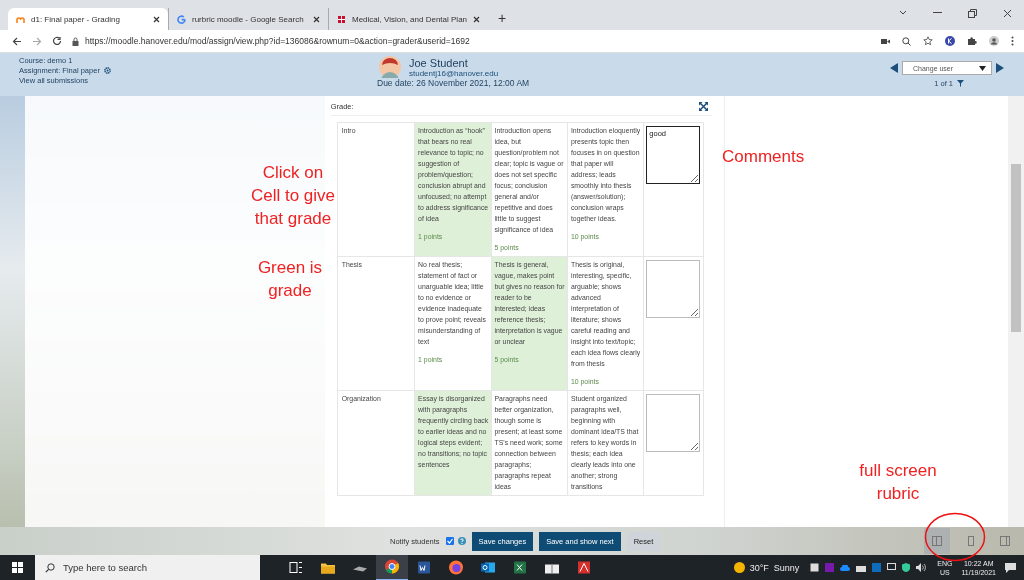  Describe the element at coordinates (1016, 248) in the screenshot. I see `scrollbar-thumb` at that location.